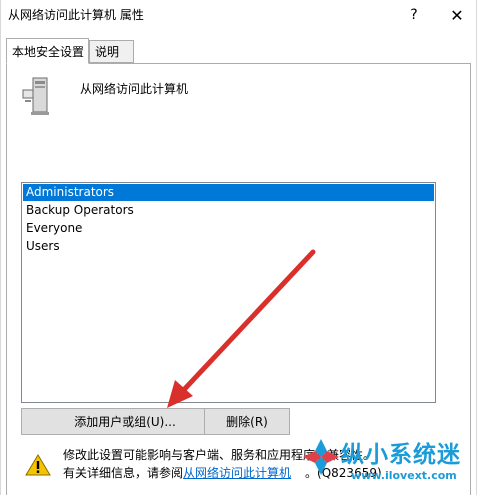 The height and width of the screenshot is (495, 477). What do you see at coordinates (404, 475) in the screenshot?
I see `watermark-url: www.ilovext.com` at bounding box center [404, 475].